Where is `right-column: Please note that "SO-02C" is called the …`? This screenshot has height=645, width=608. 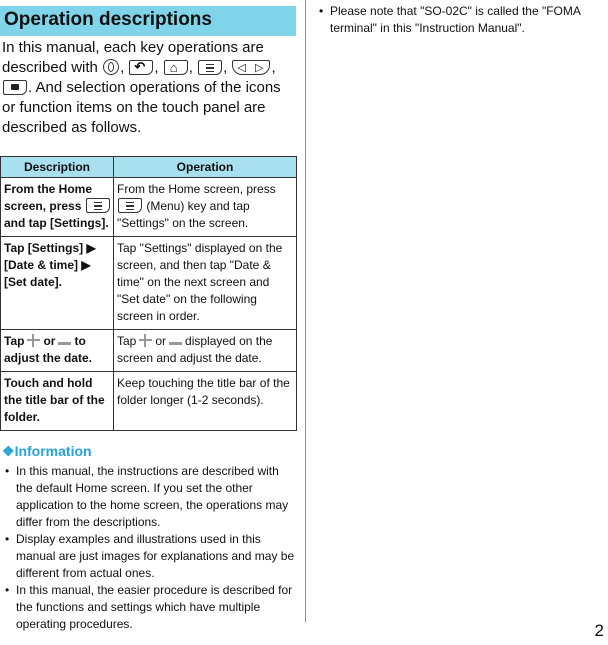
right-column: Please note that "SO-02C" is called the … is located at coordinates (459, 18).